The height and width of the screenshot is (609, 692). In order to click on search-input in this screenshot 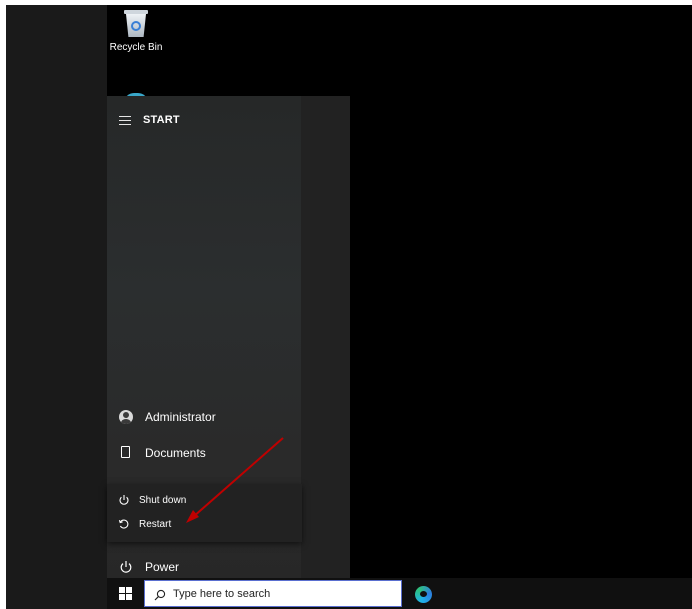, I will do `click(283, 593)`.